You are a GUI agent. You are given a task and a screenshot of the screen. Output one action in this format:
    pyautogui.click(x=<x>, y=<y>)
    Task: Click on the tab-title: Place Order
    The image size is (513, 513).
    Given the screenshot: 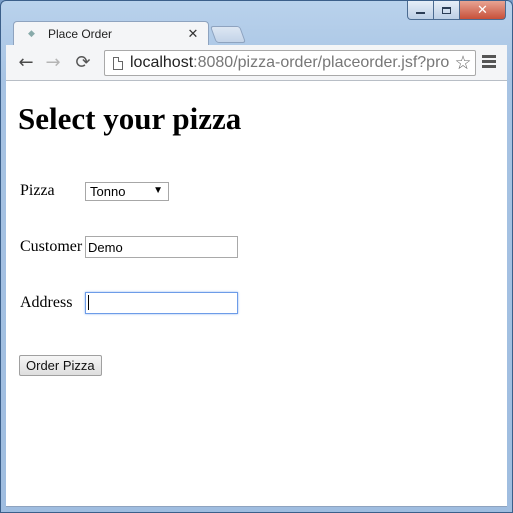 What is the action you would take?
    pyautogui.click(x=80, y=34)
    